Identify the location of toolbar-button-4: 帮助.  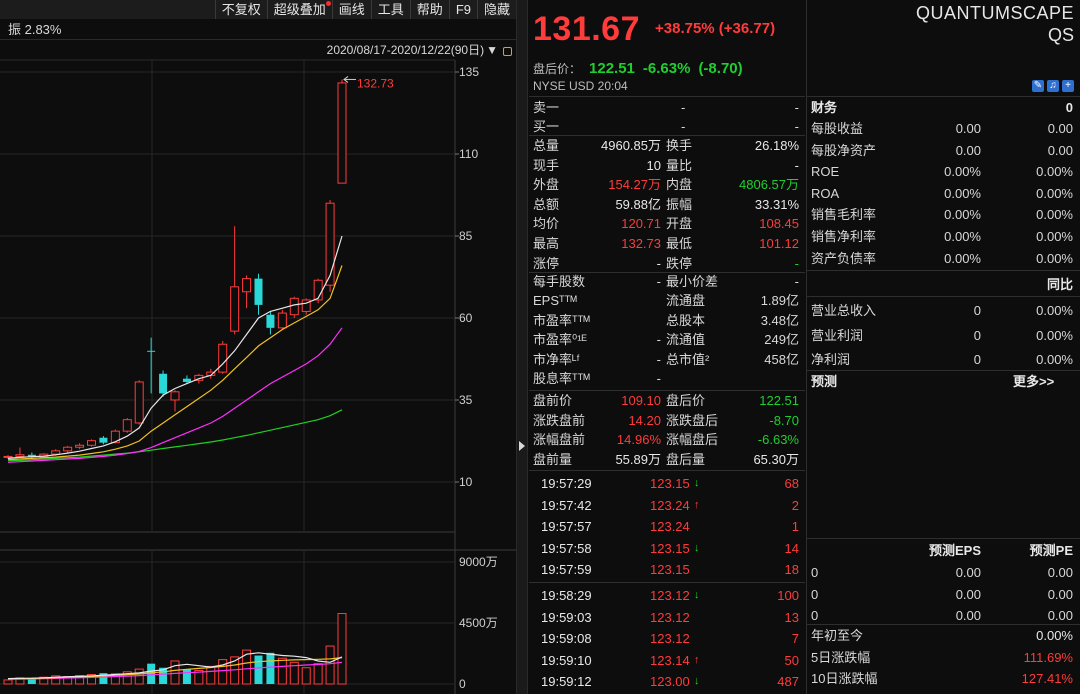
(429, 9).